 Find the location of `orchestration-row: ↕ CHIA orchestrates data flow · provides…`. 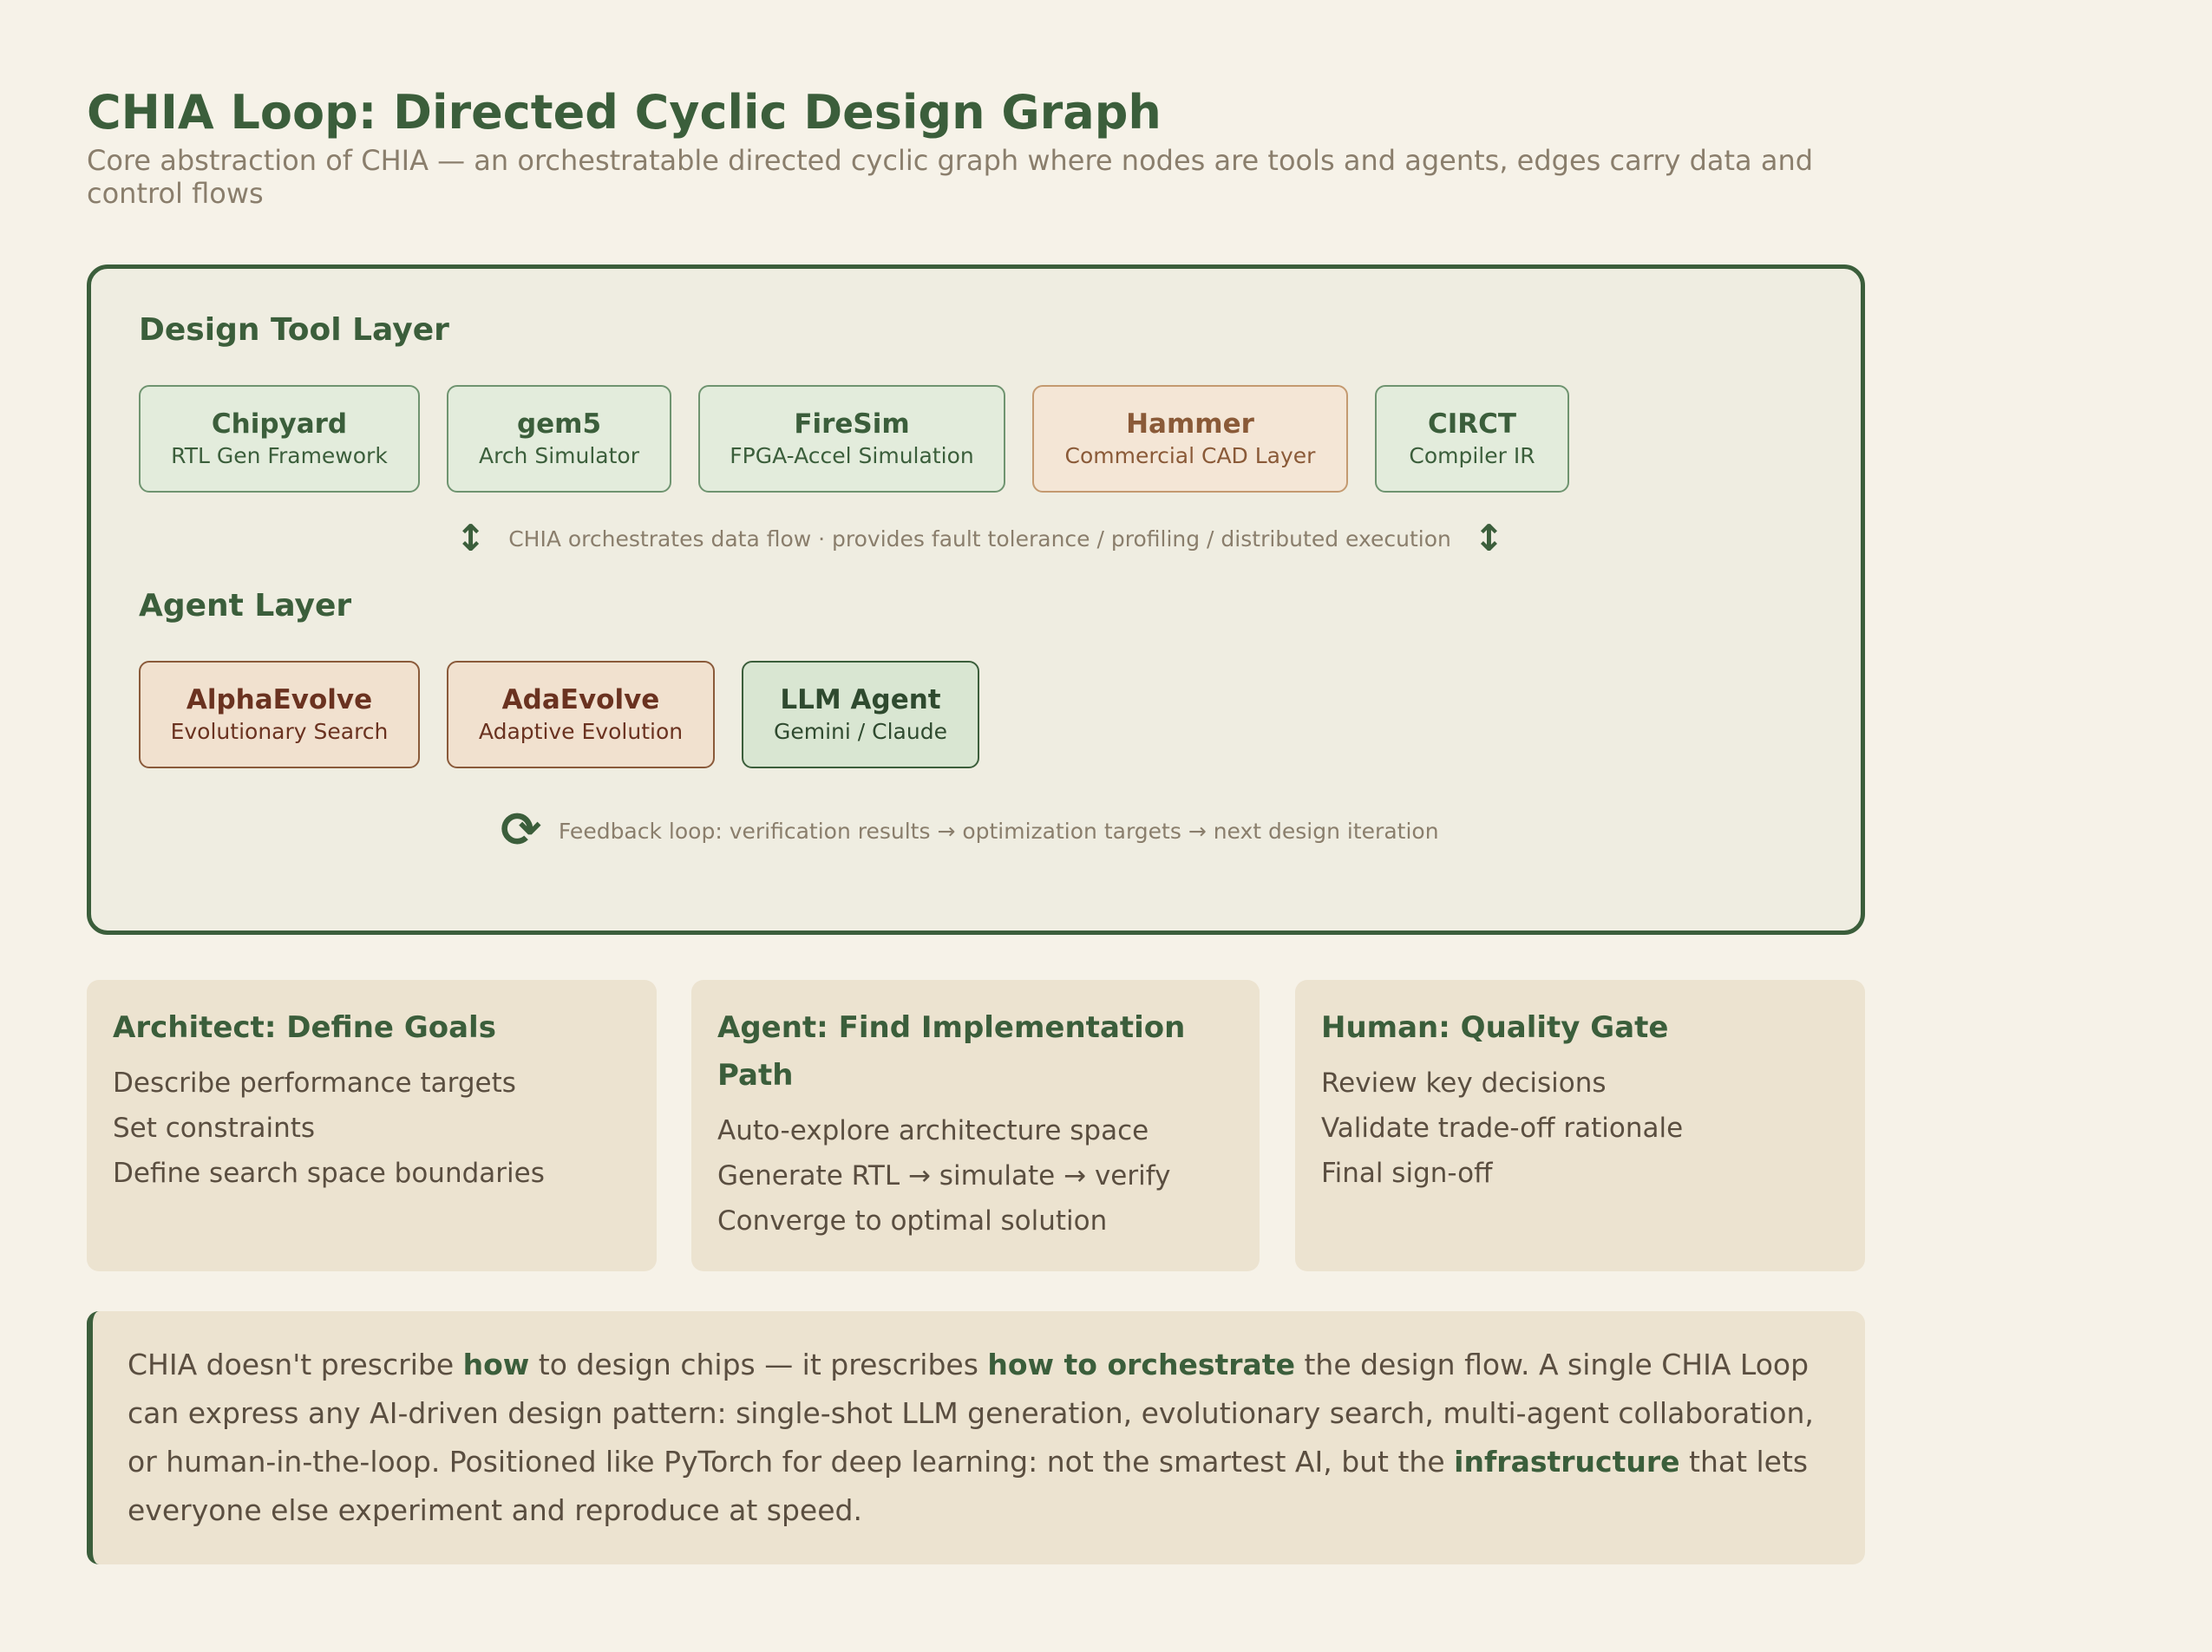

orchestration-row: ↕ CHIA orchestrates data flow · provides… is located at coordinates (980, 539).